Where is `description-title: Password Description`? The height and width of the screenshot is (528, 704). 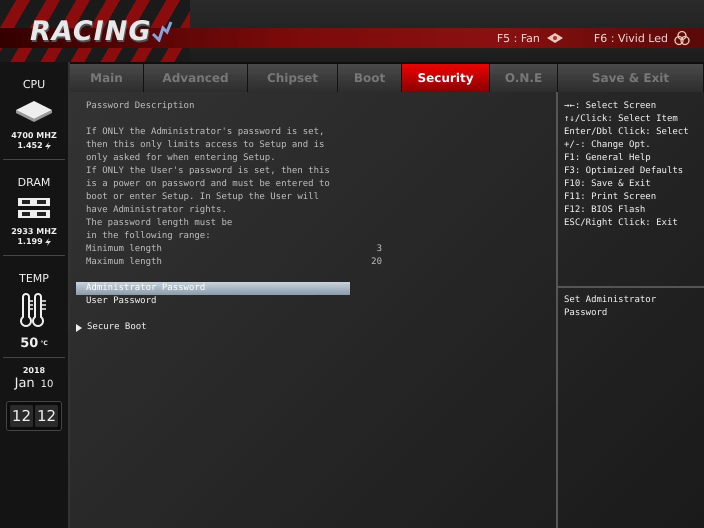
description-title: Password Description is located at coordinates (141, 106).